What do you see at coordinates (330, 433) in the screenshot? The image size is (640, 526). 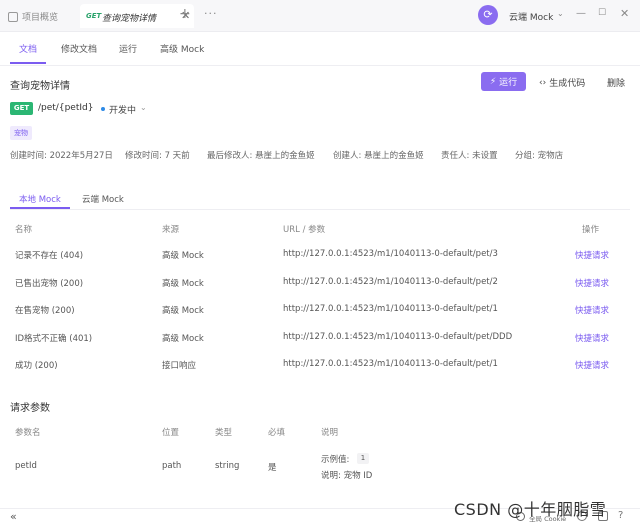 I see `column-header-description: 说明` at bounding box center [330, 433].